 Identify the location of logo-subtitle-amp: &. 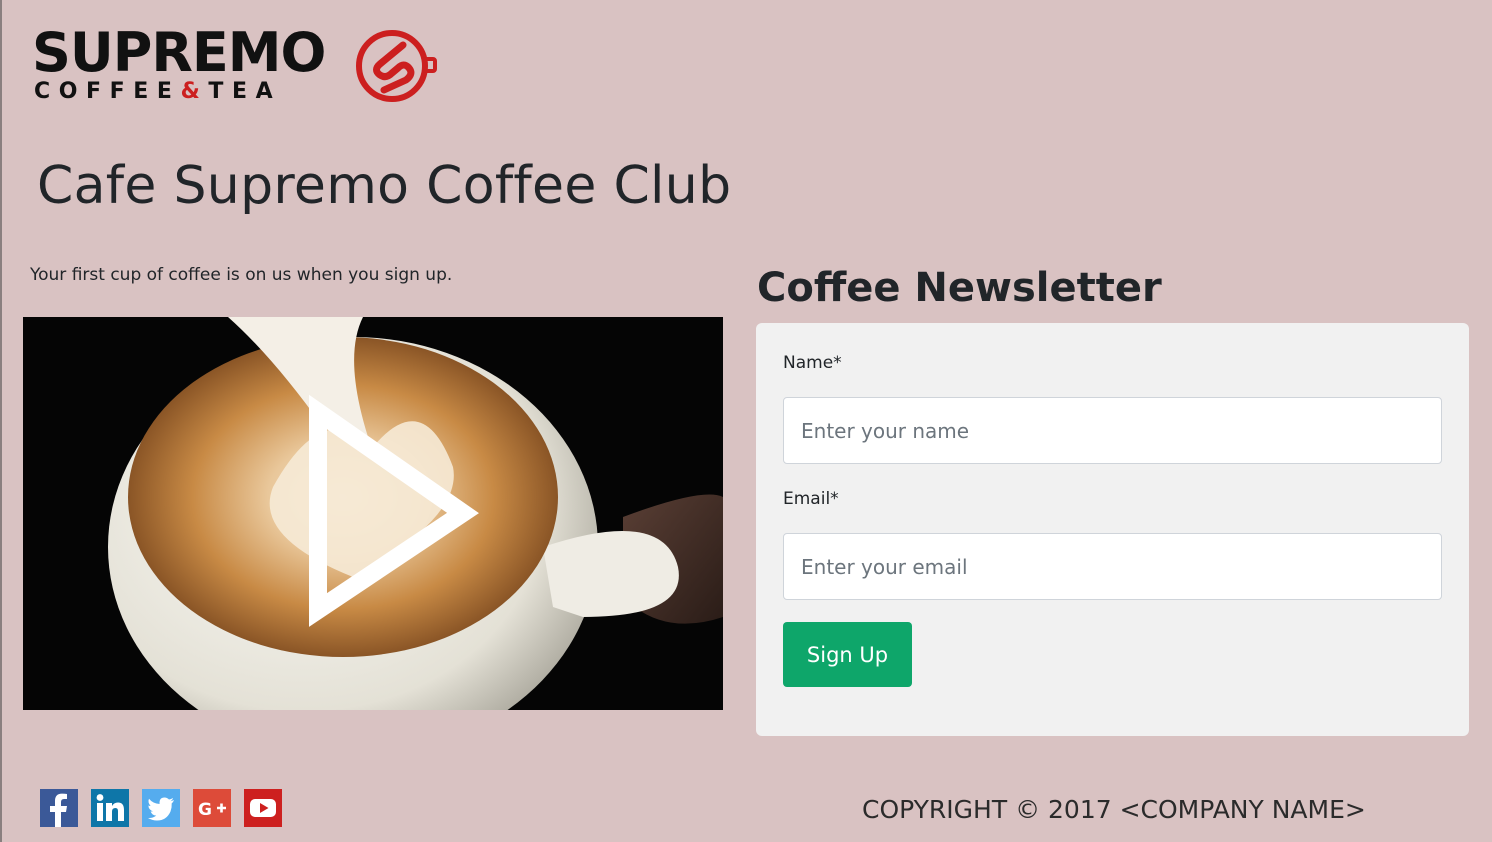
(194, 91).